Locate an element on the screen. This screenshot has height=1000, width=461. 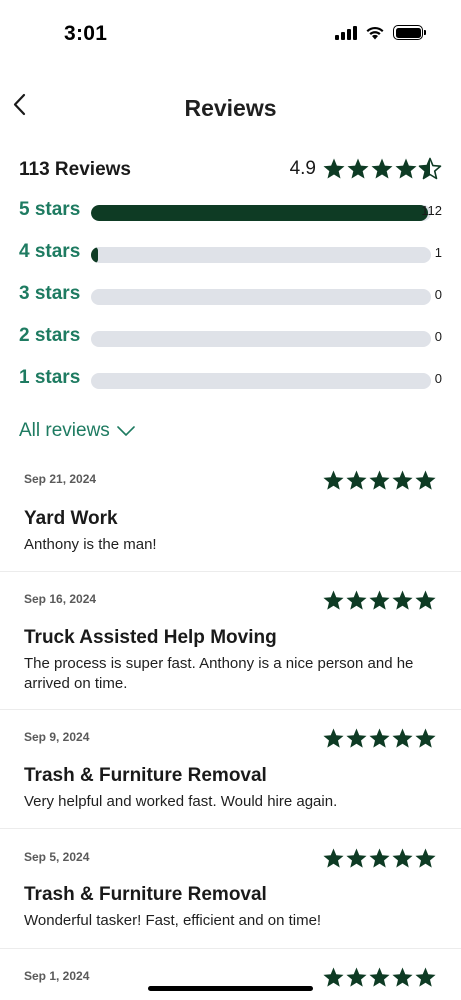
review-body: Anthony is the man! is located at coordinates (90, 544).